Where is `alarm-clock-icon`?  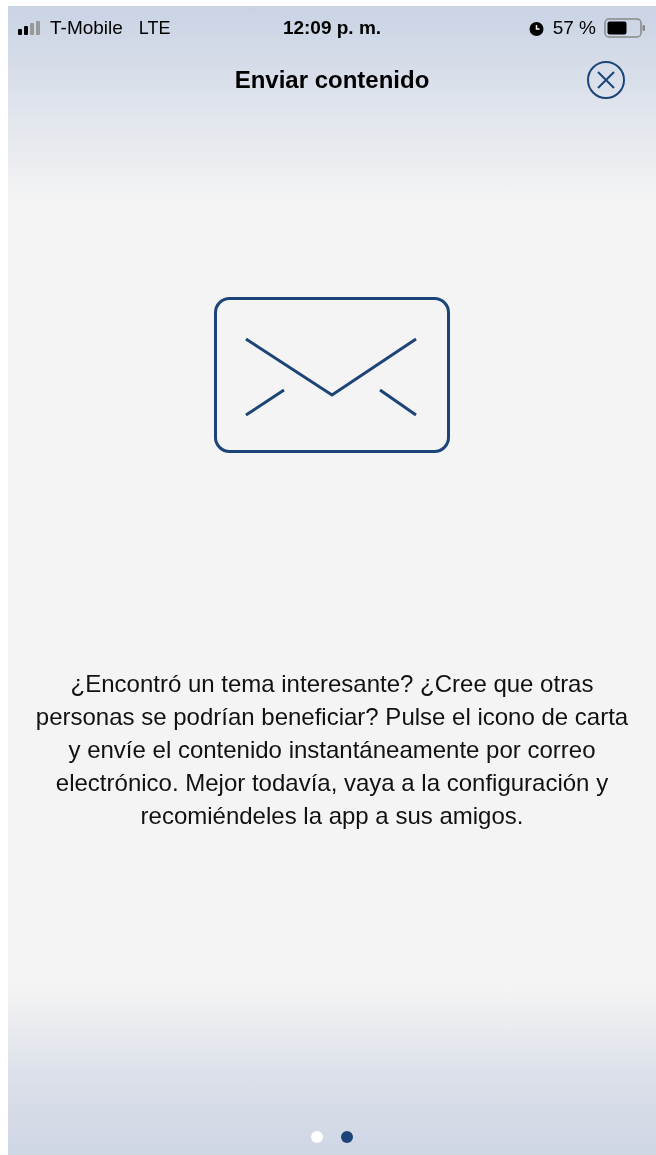
alarm-clock-icon is located at coordinates (536, 28).